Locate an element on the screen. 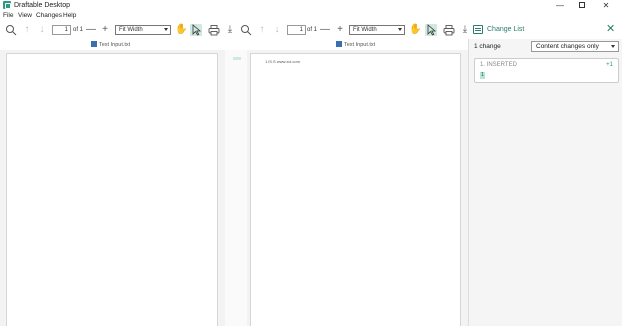  change-filter-select: Content changes only is located at coordinates (575, 46).